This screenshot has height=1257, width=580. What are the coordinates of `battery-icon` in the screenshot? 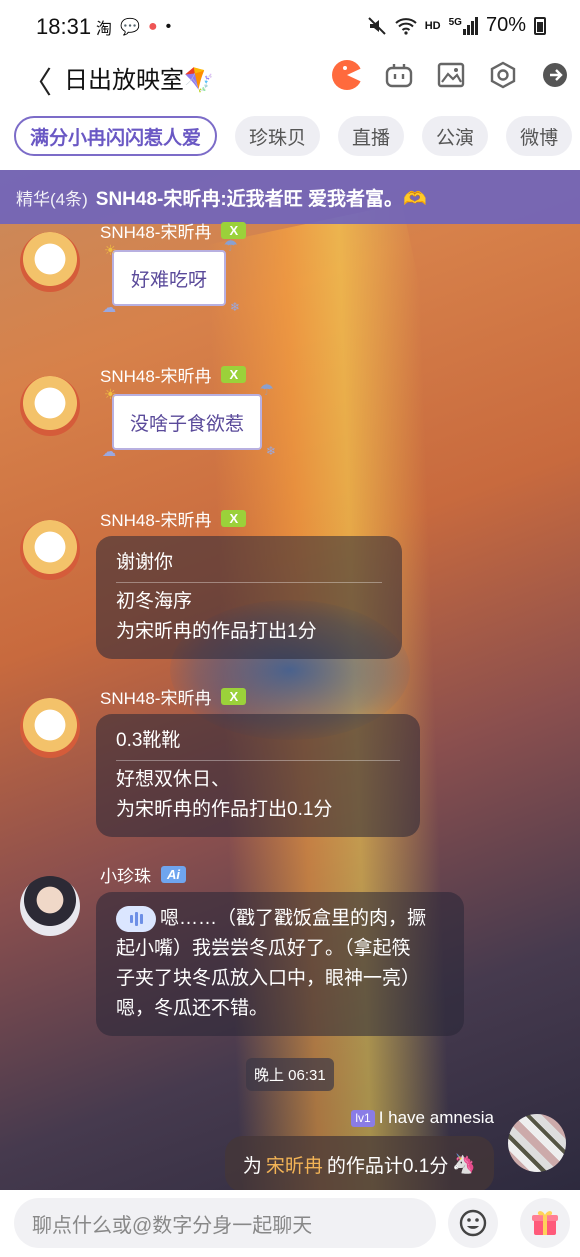 It's located at (540, 25).